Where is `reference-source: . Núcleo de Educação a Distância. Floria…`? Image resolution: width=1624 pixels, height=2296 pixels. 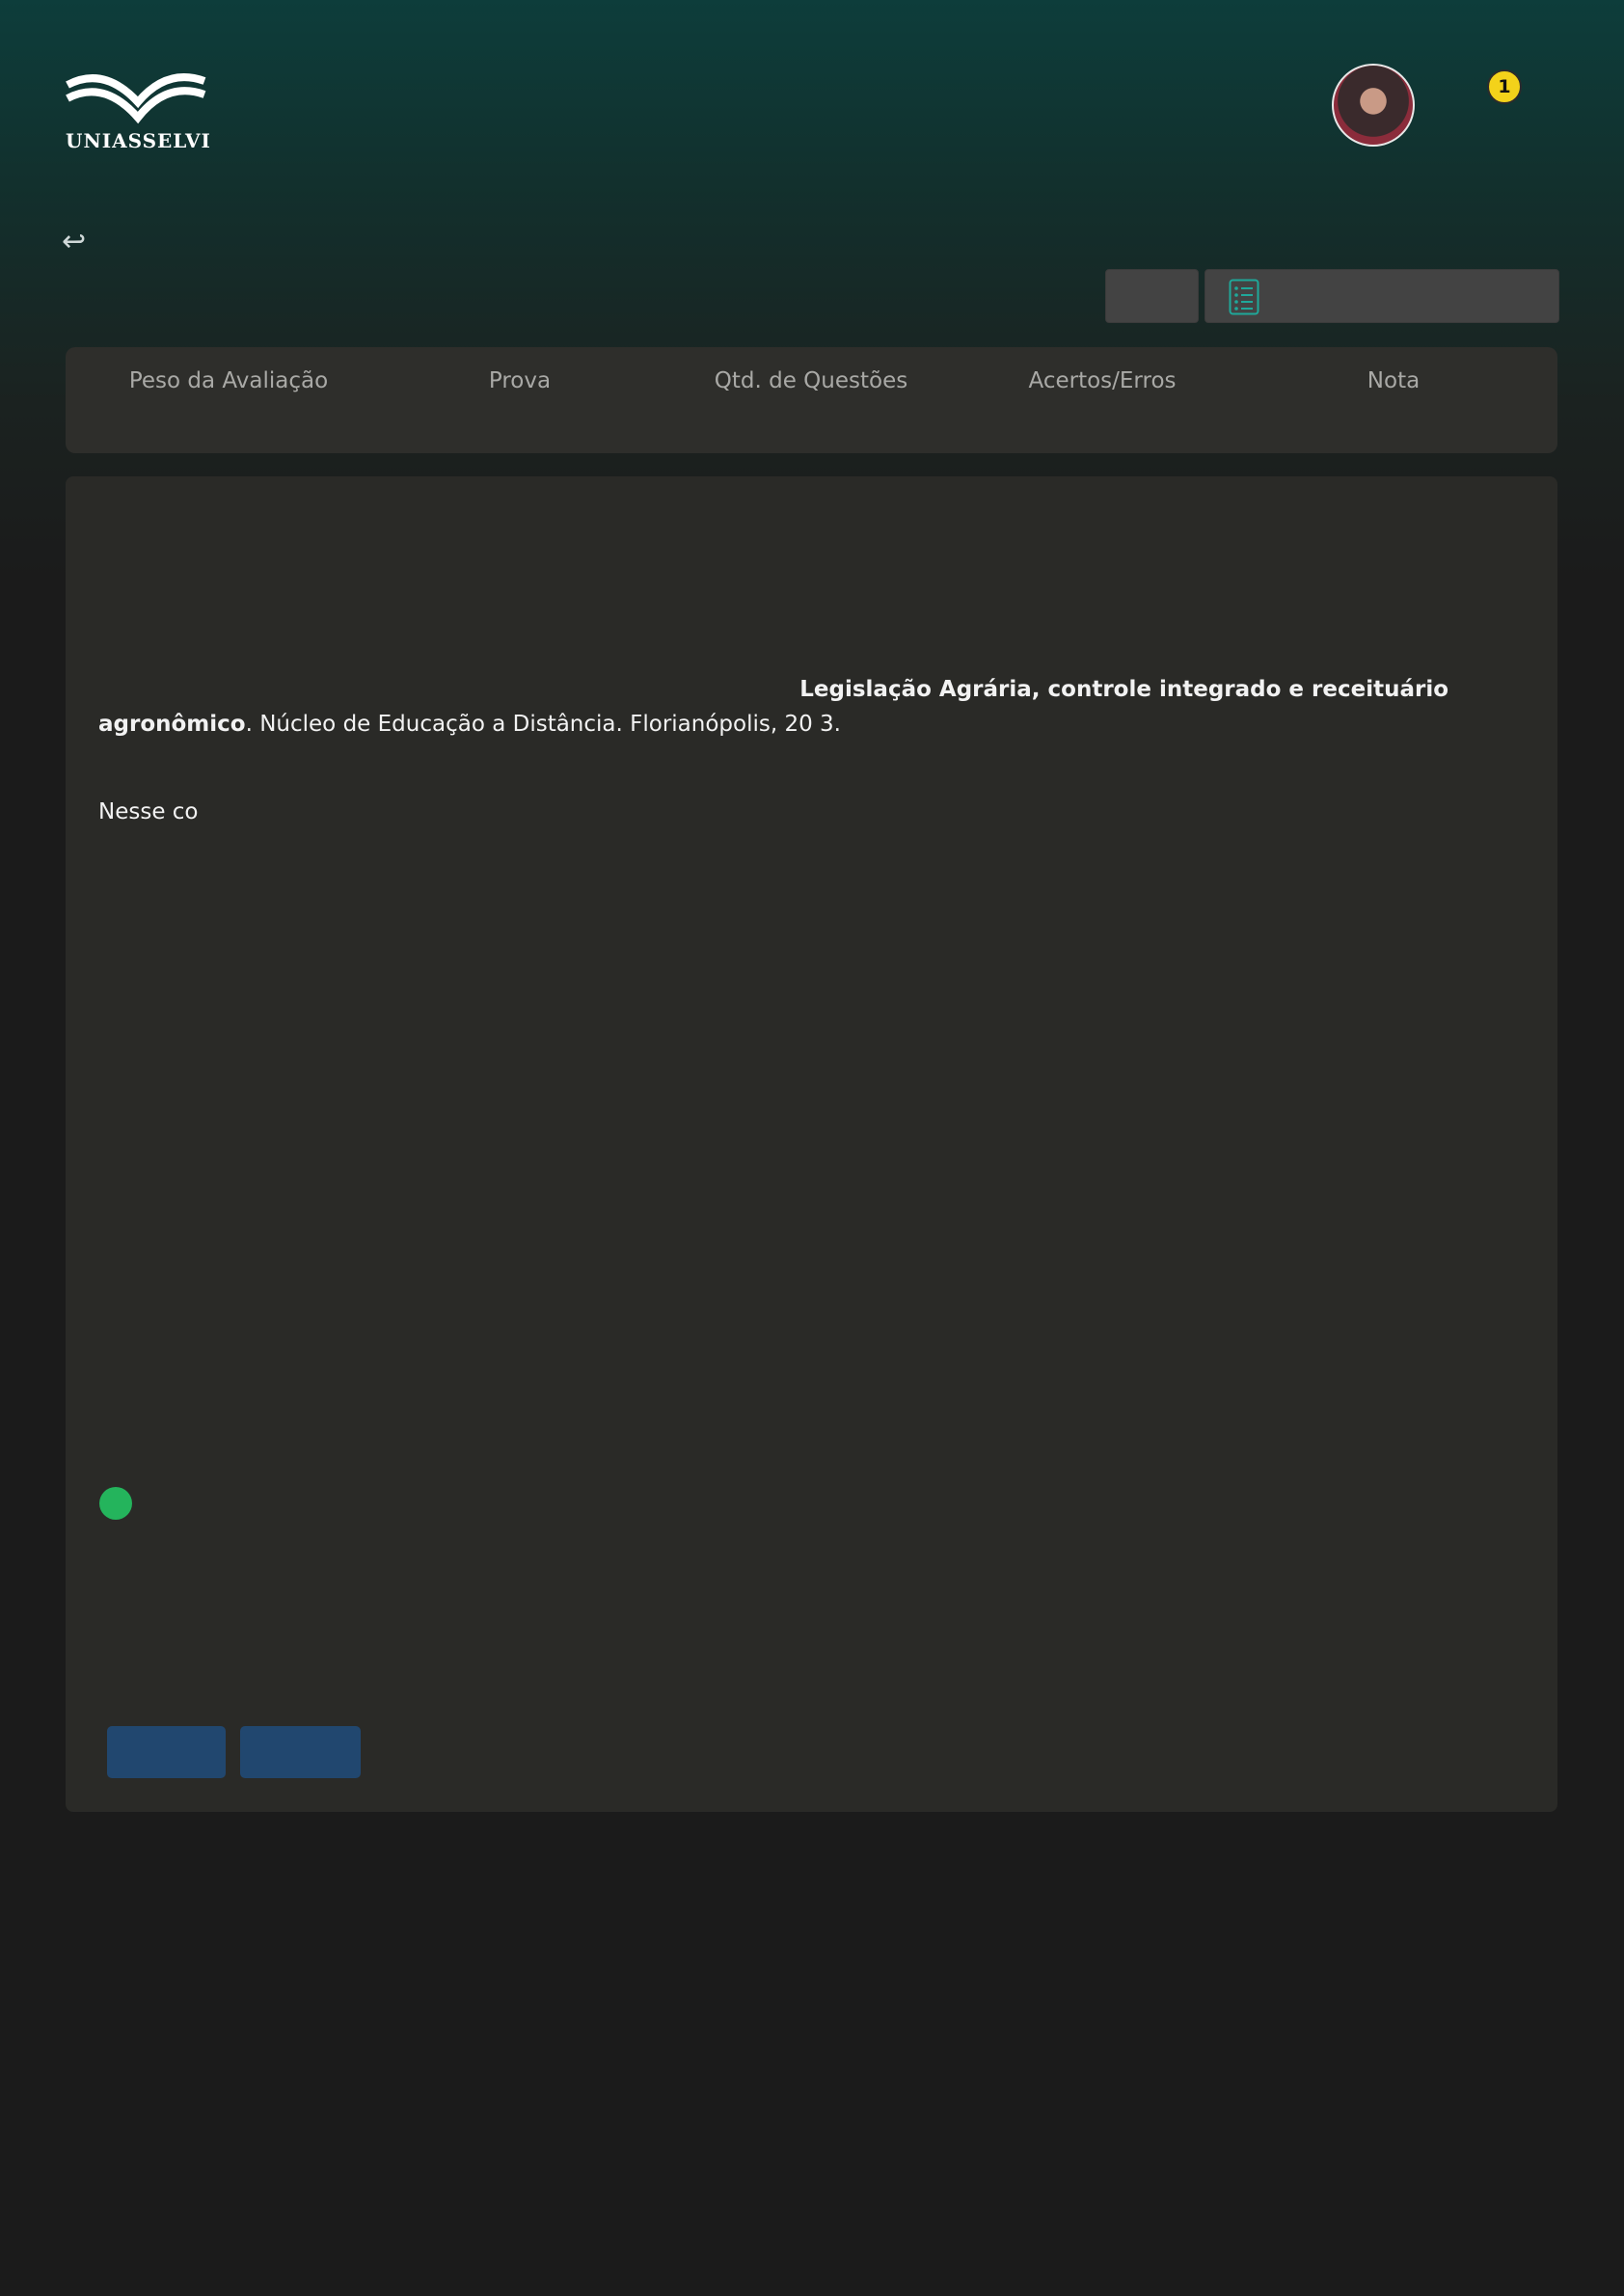 reference-source: . Núcleo de Educação a Distância. Floria… is located at coordinates (543, 724).